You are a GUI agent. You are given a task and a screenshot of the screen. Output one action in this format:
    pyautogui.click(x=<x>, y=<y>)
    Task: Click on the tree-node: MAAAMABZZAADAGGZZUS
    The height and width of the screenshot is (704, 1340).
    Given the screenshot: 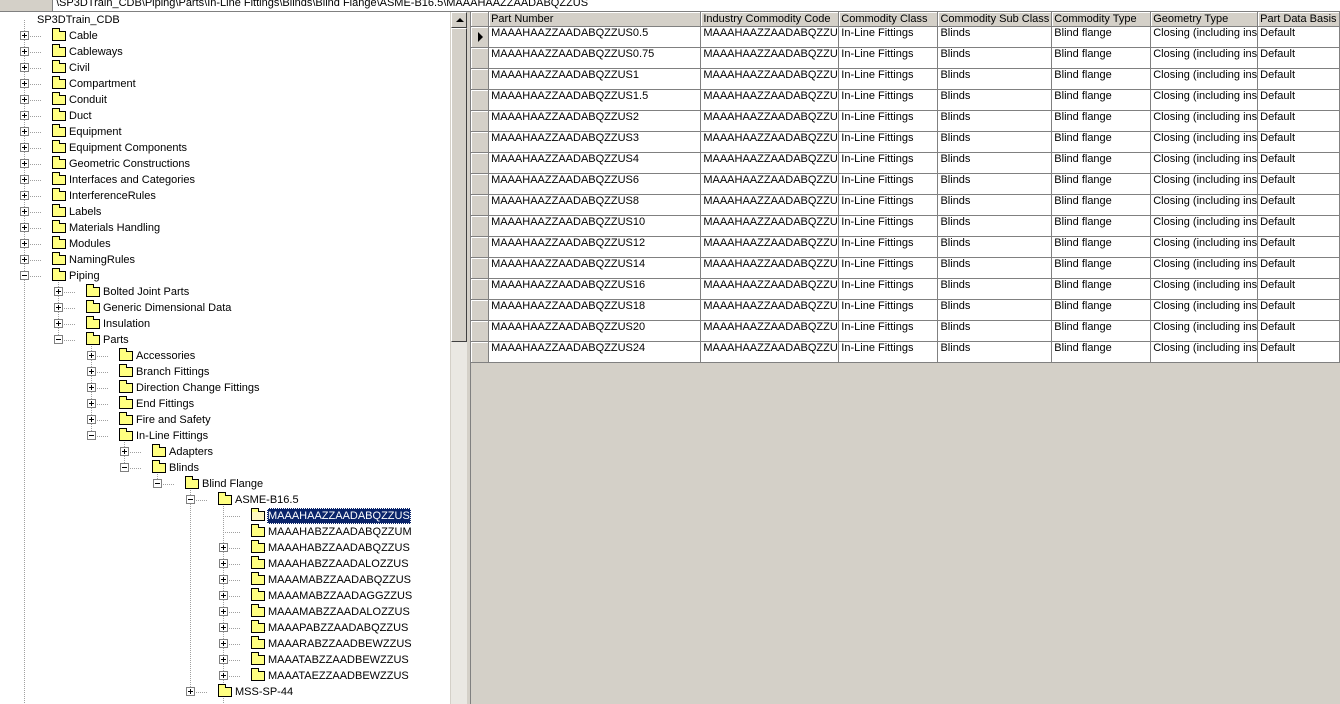 What is the action you would take?
    pyautogui.click(x=225, y=596)
    